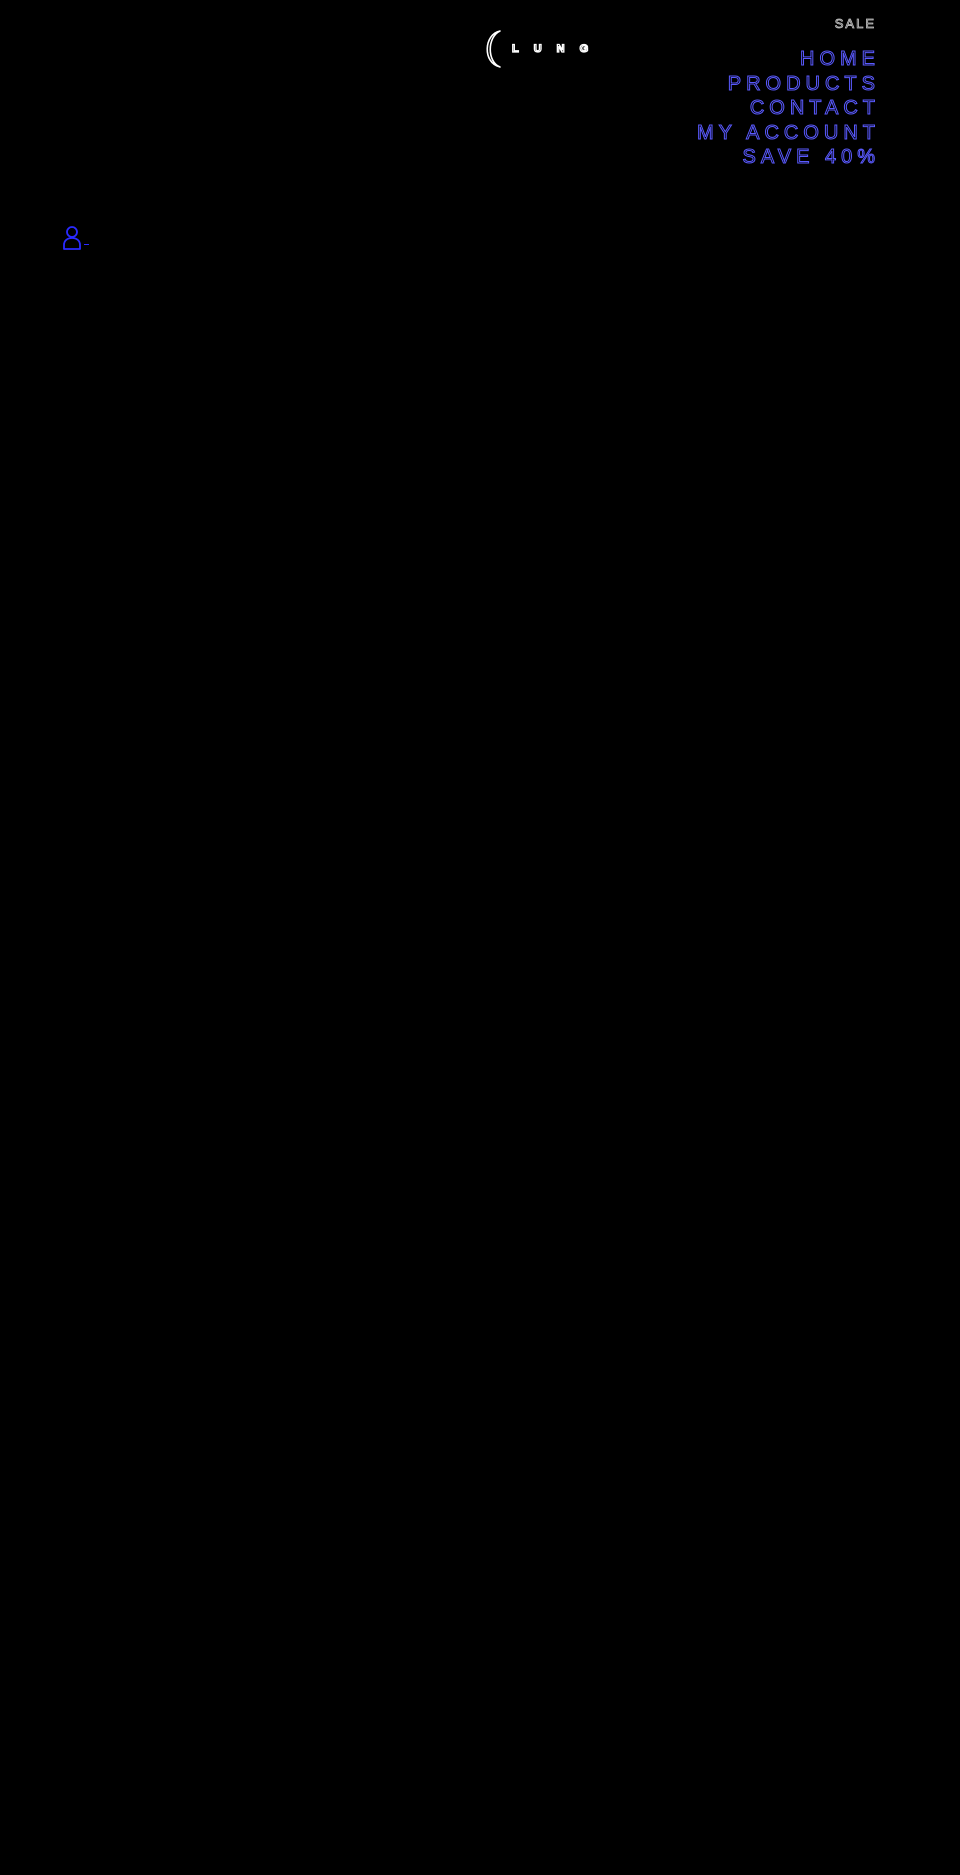 Image resolution: width=960 pixels, height=1875 pixels. Describe the element at coordinates (86, 244) in the screenshot. I see `account-dash` at that location.